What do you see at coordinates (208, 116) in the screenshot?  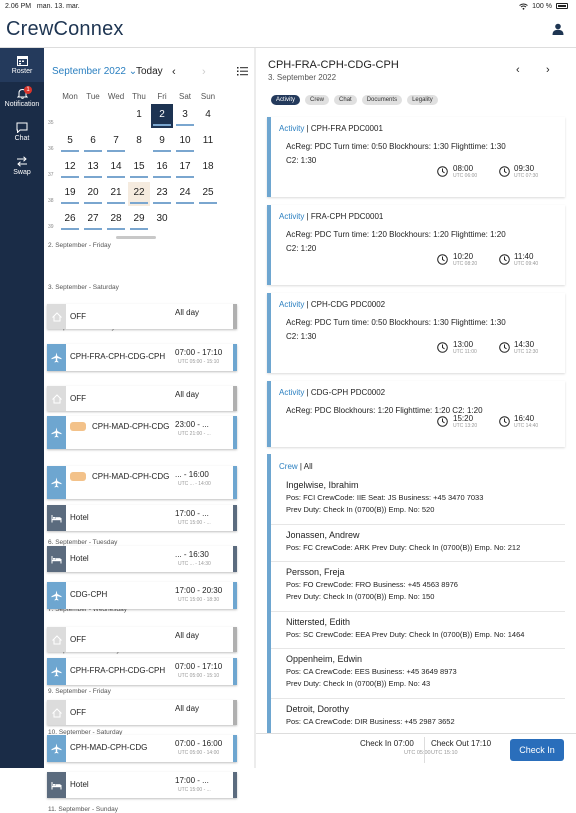 I see `calendar-day: 4` at bounding box center [208, 116].